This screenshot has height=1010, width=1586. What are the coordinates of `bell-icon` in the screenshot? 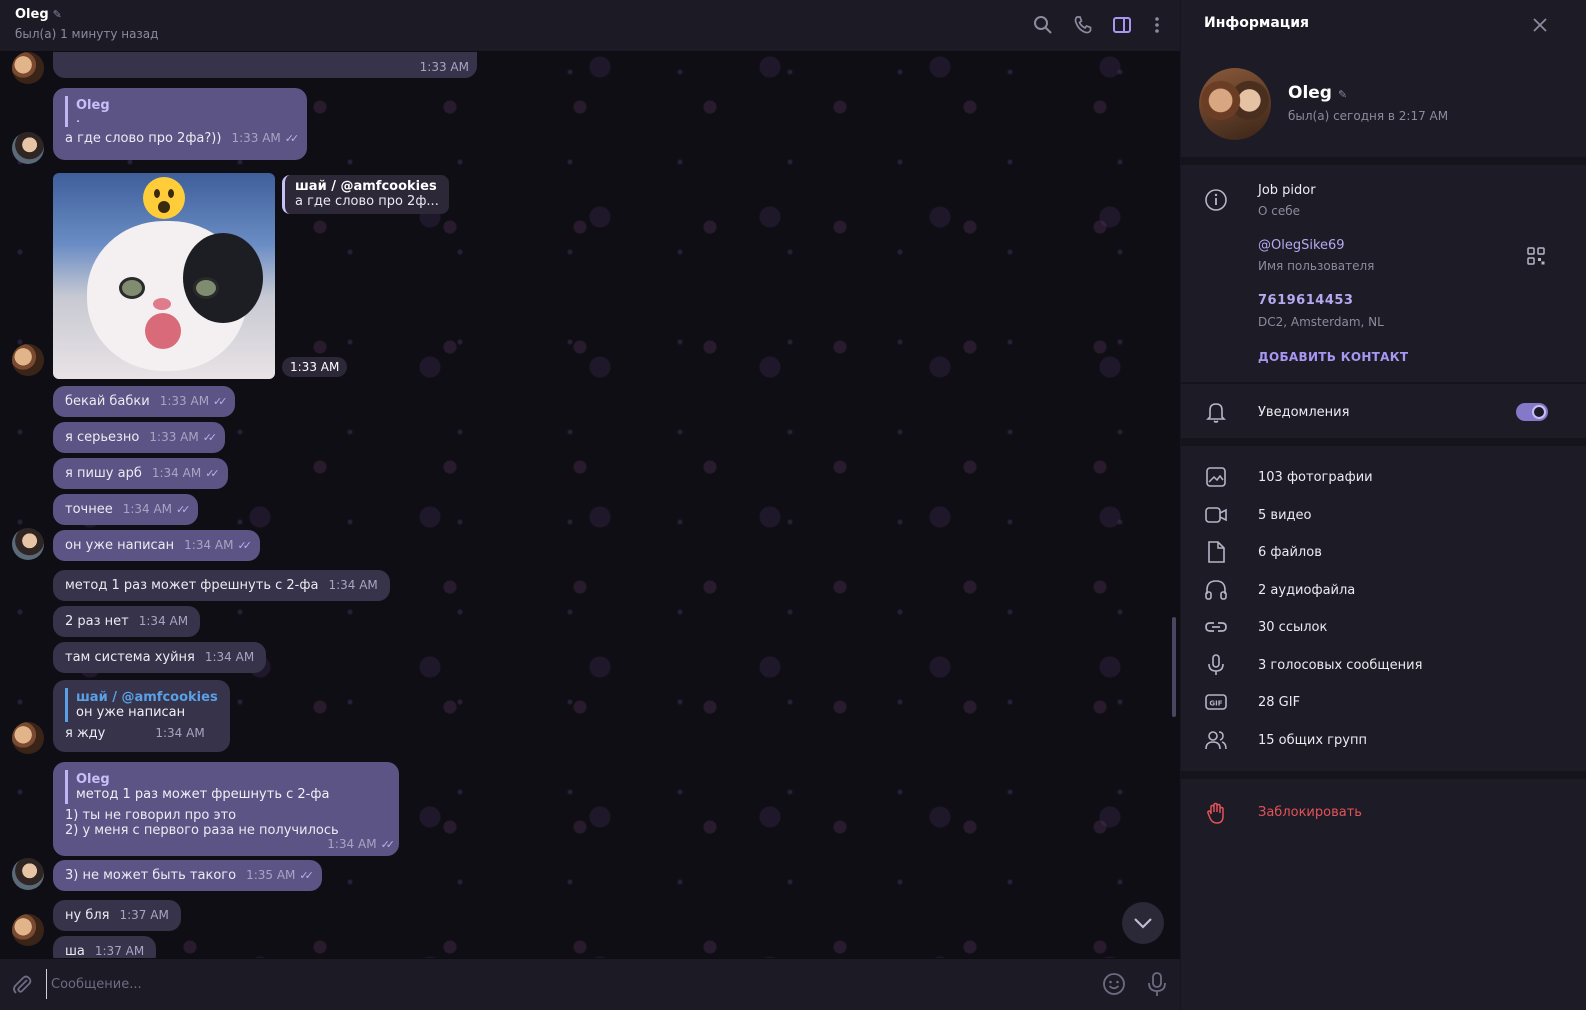 It's located at (1216, 413).